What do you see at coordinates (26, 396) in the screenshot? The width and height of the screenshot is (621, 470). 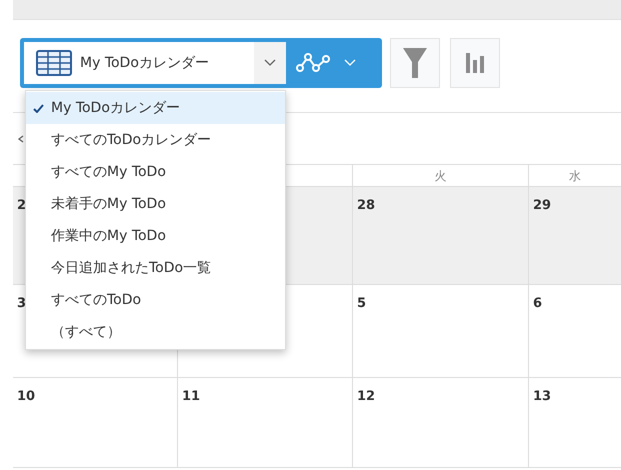 I see `date-number: 10` at bounding box center [26, 396].